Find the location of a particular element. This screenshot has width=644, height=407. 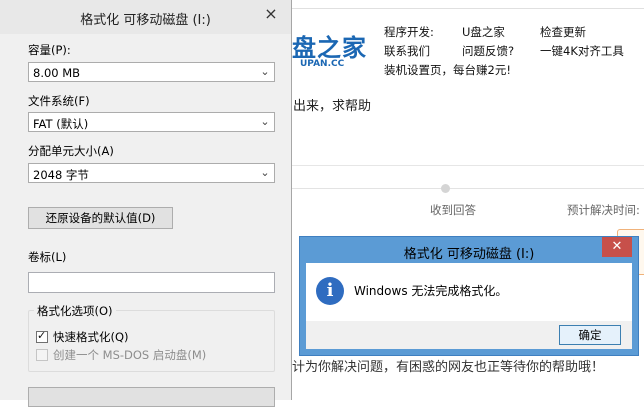

header-contact-link: 联系我们 is located at coordinates (407, 51).